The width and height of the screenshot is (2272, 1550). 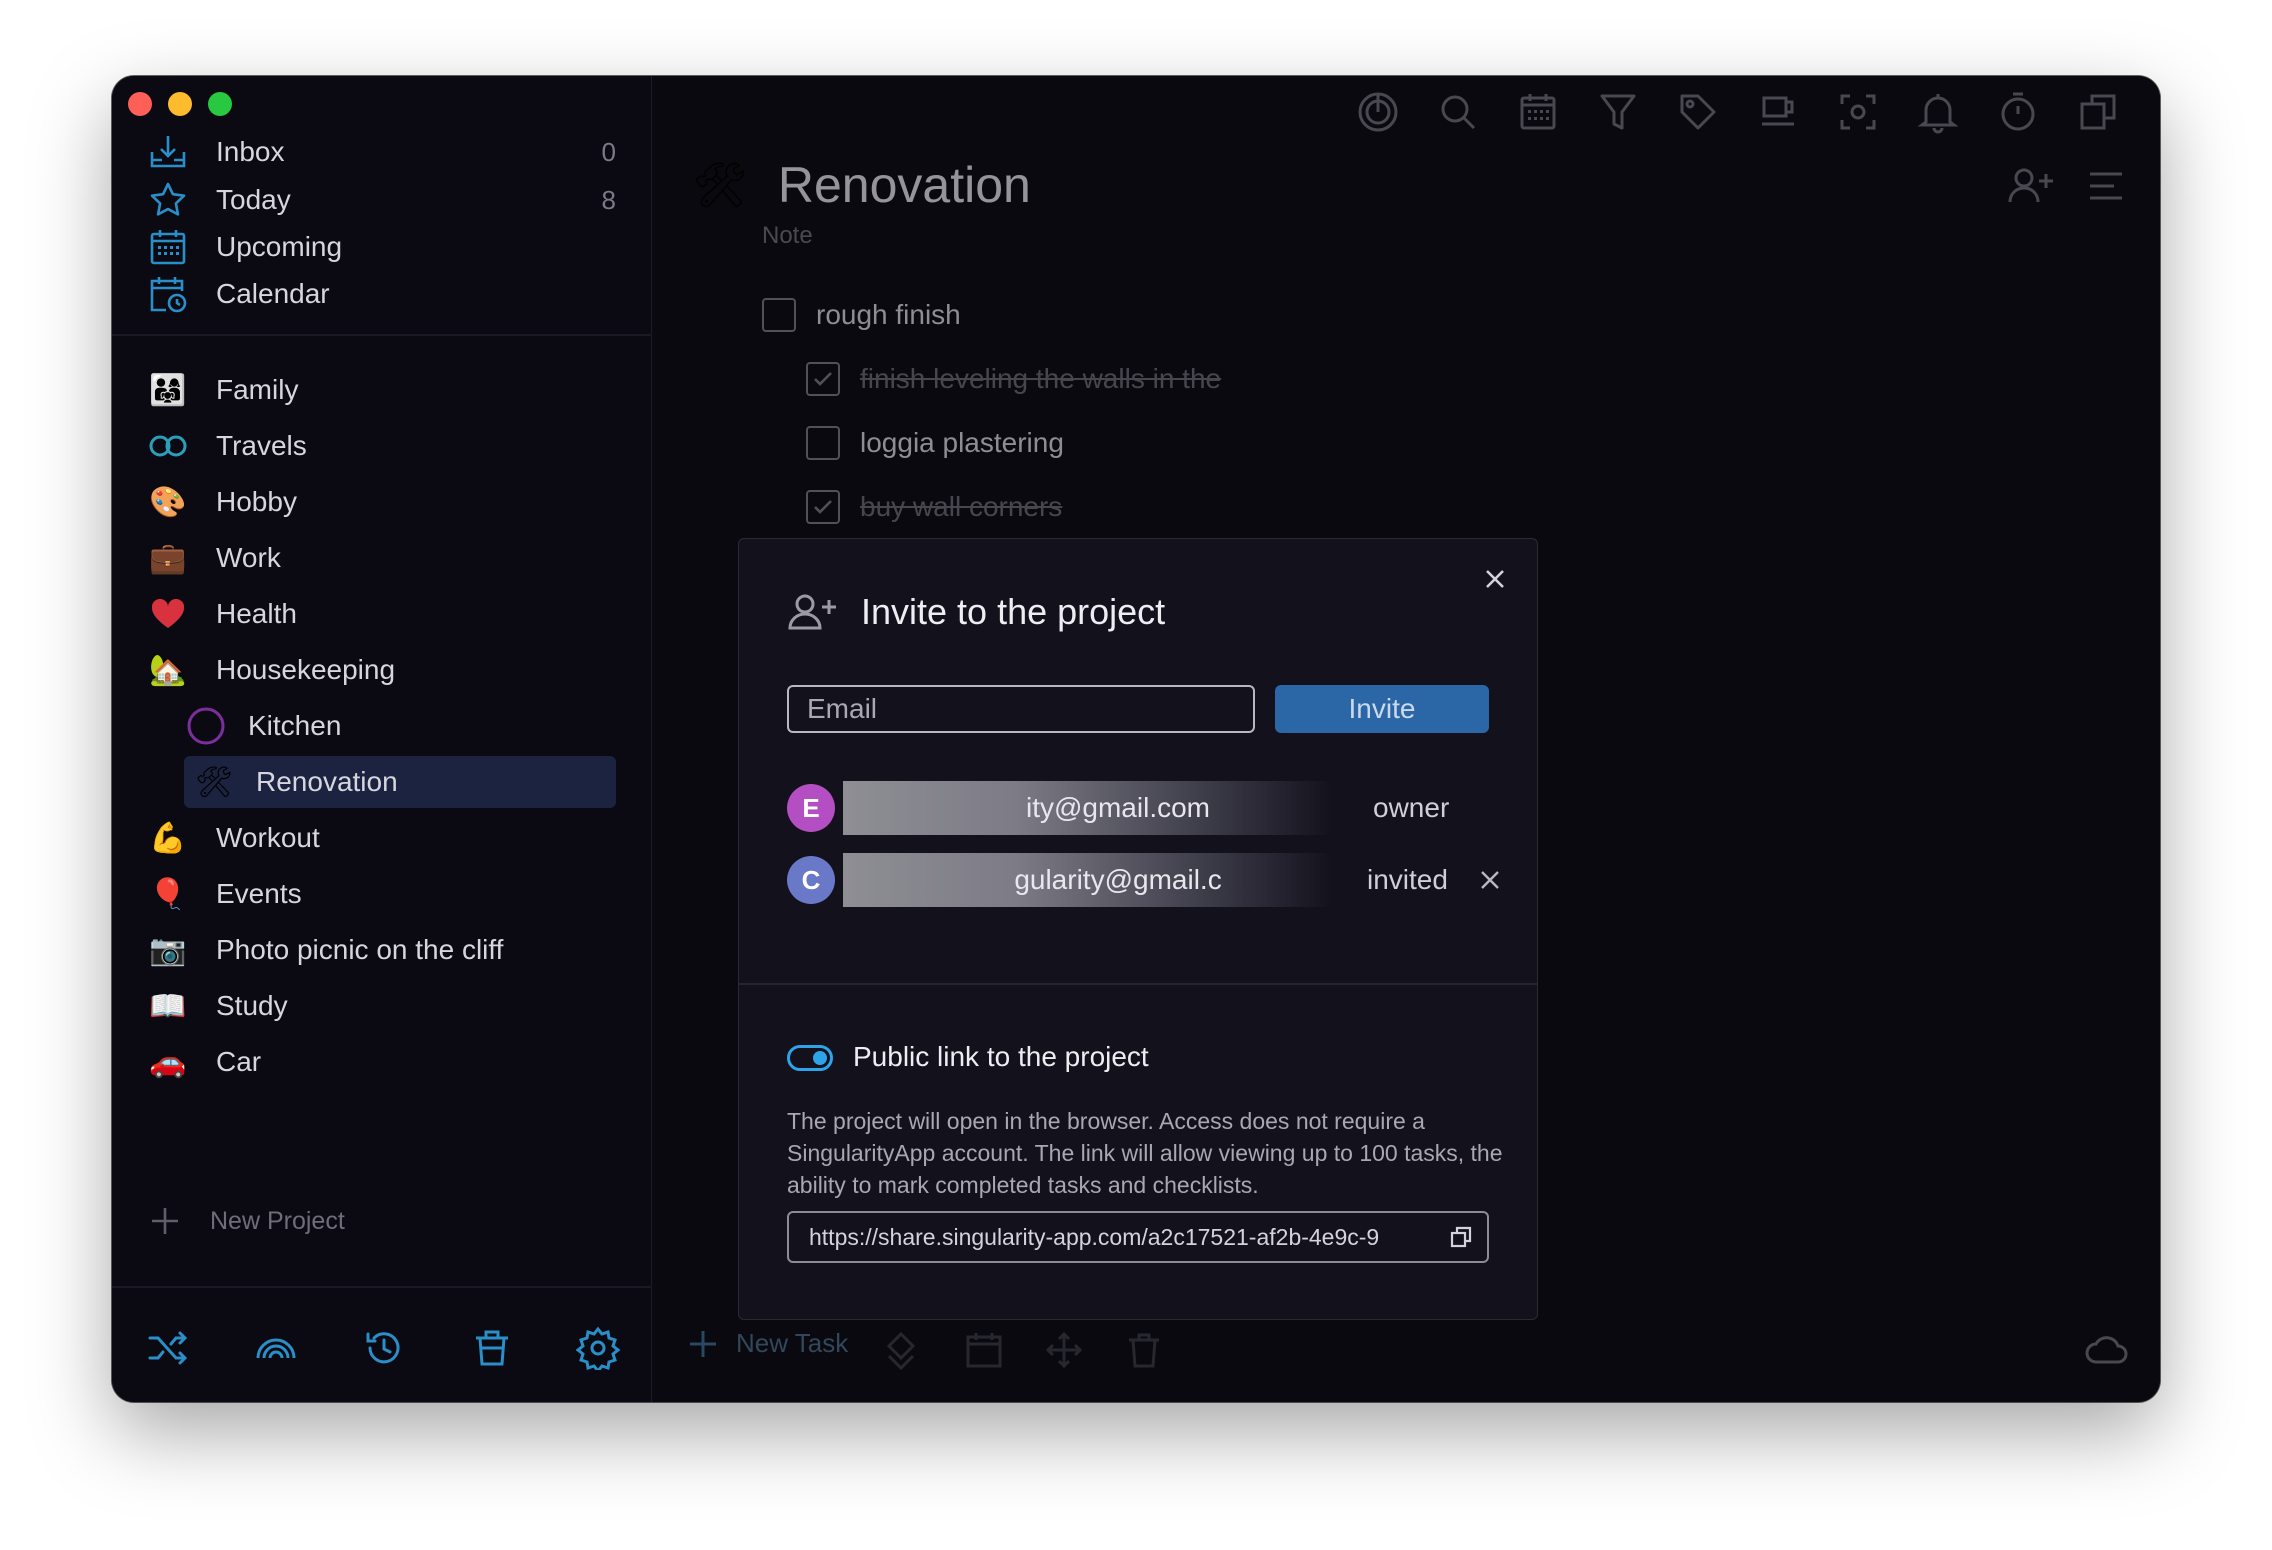 I want to click on avatar: C, so click(x=811, y=880).